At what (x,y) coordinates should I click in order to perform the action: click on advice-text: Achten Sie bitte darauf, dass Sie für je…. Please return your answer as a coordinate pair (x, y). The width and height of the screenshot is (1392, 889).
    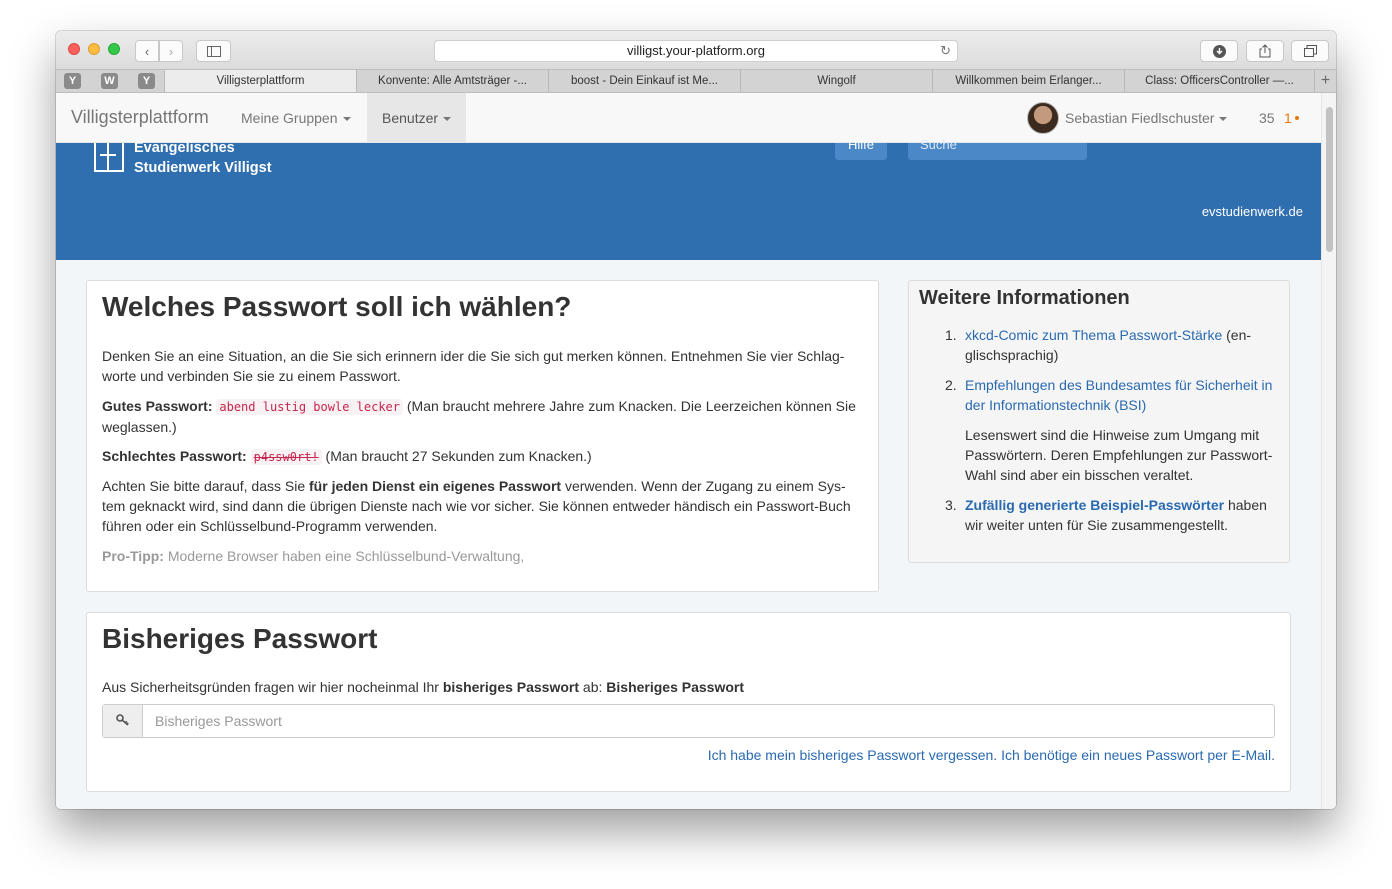
    Looking at the image, I should click on (482, 506).